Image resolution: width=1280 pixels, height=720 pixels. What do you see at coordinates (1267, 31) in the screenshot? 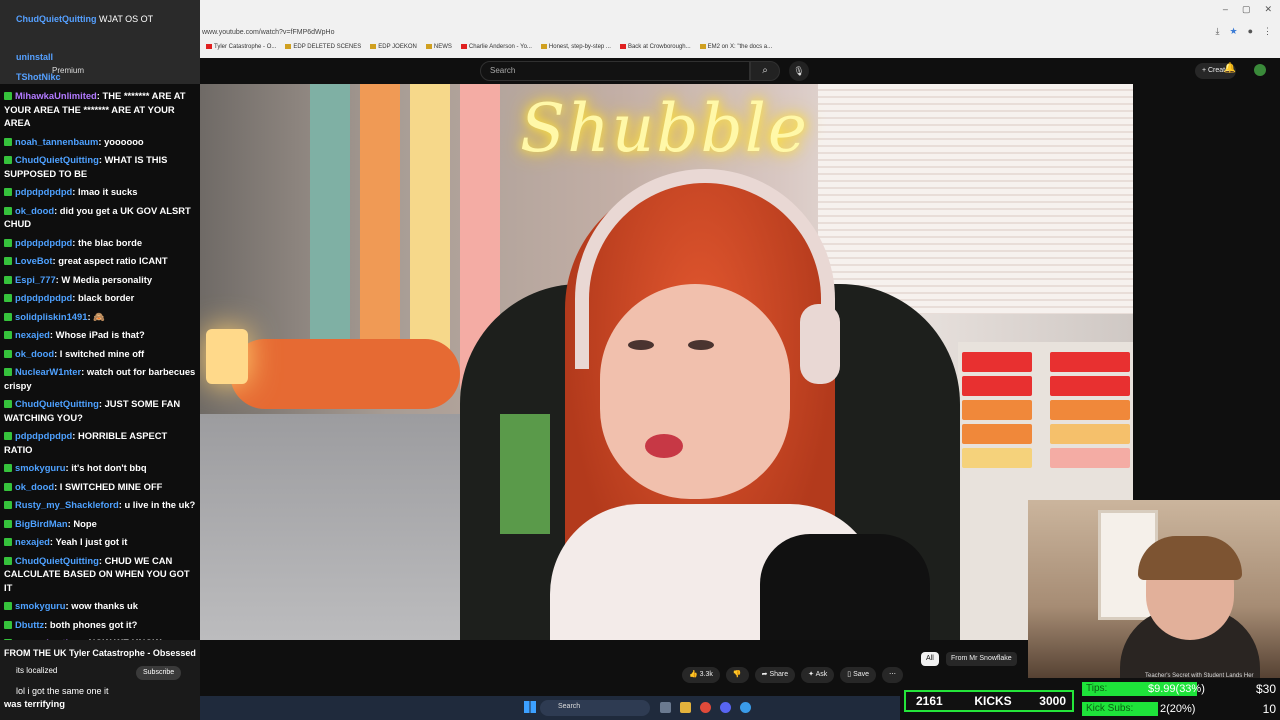
I see `menu-icon: ⋮` at bounding box center [1267, 31].